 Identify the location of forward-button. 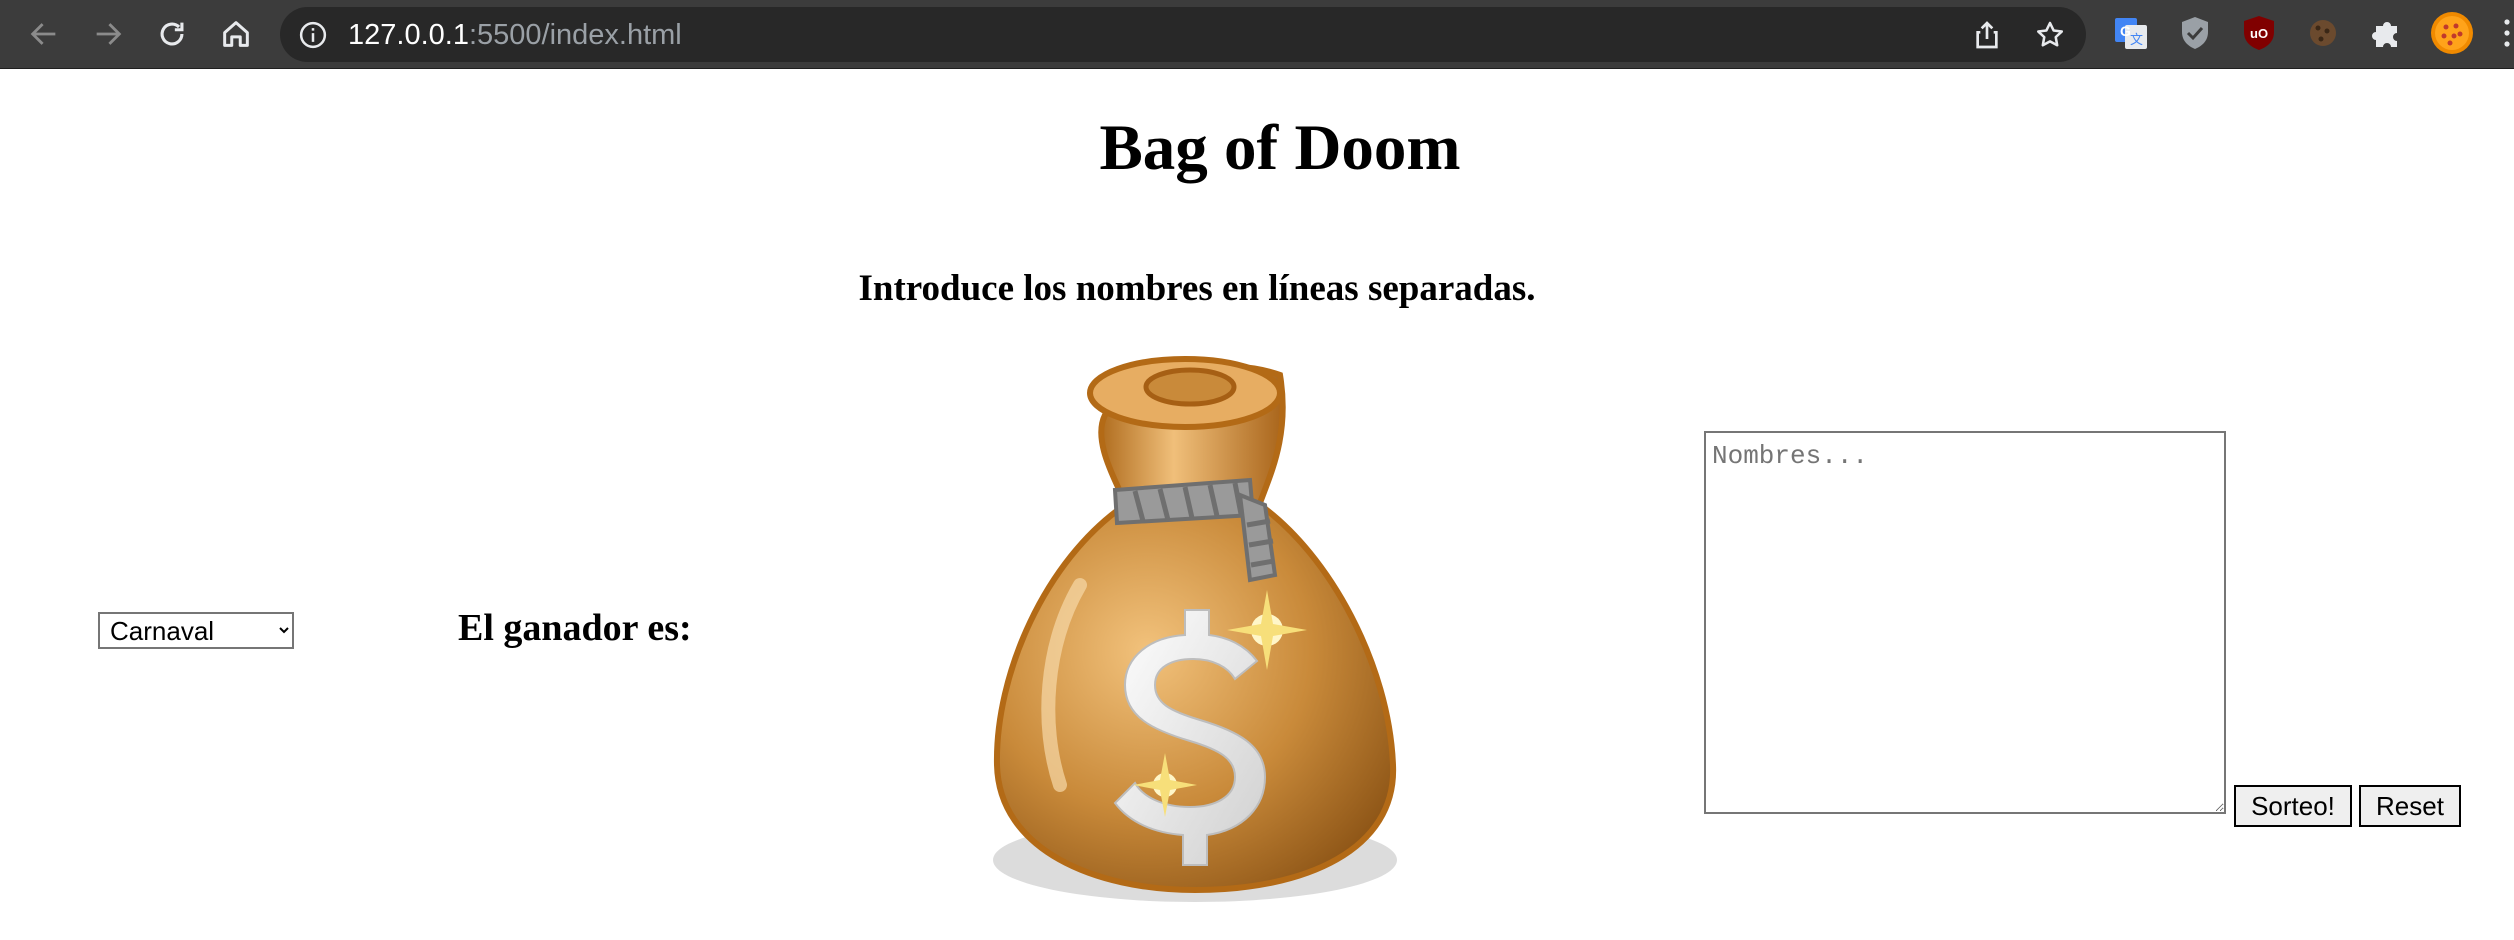
(108, 34).